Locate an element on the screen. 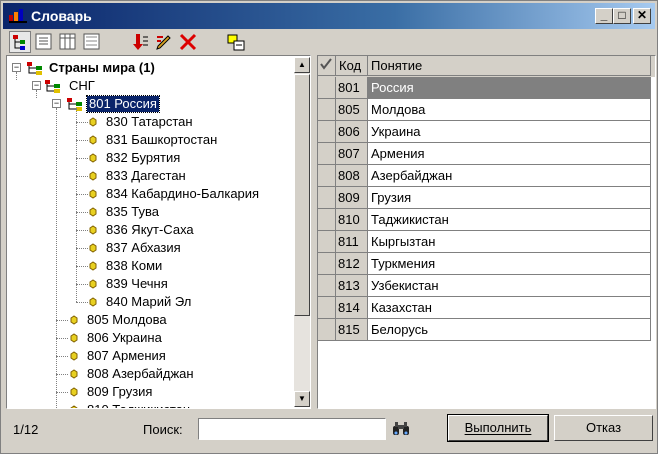  move-item-icon is located at coordinates (236, 42).